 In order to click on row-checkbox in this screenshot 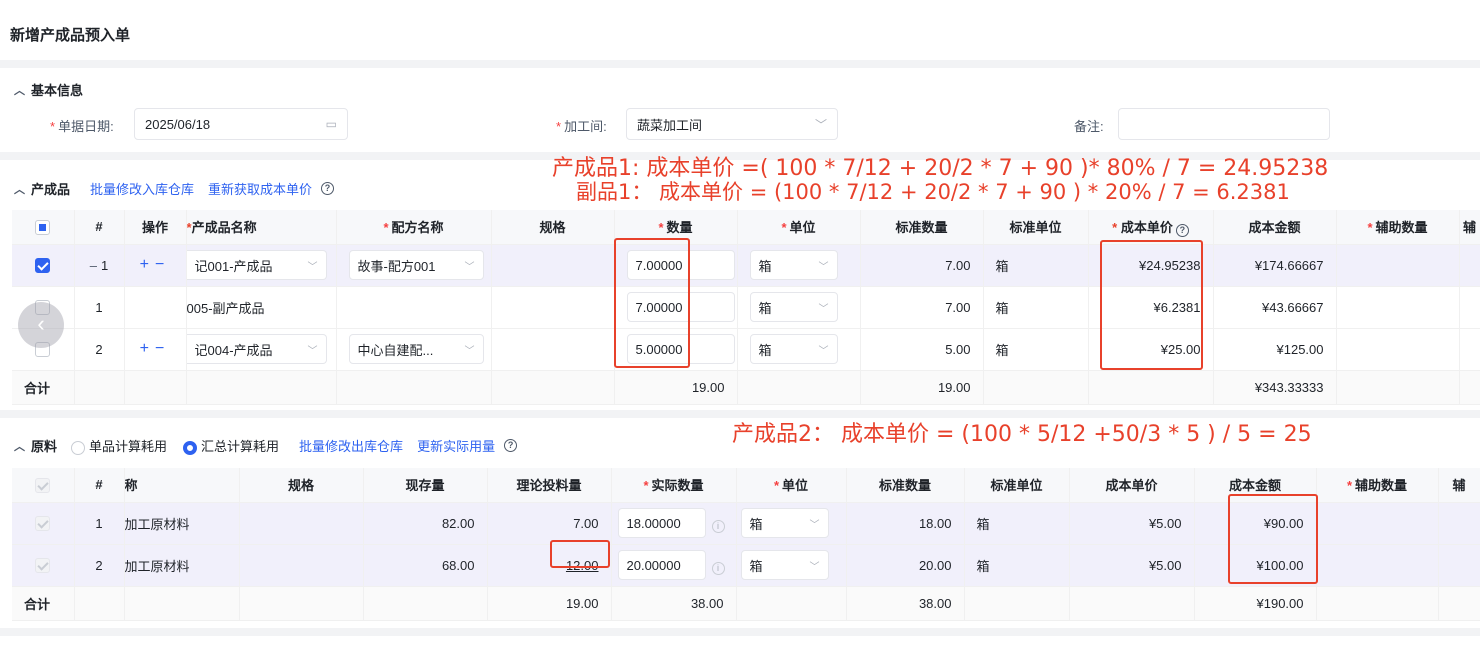, I will do `click(43, 266)`.